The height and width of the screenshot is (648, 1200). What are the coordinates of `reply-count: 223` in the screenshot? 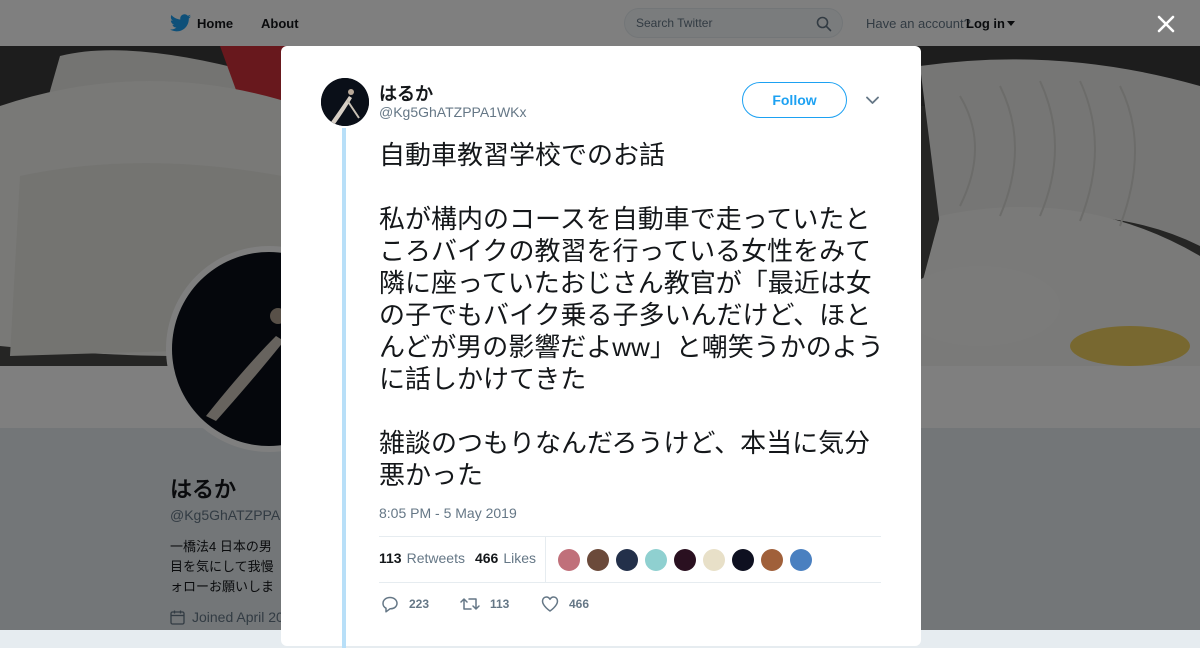 It's located at (419, 604).